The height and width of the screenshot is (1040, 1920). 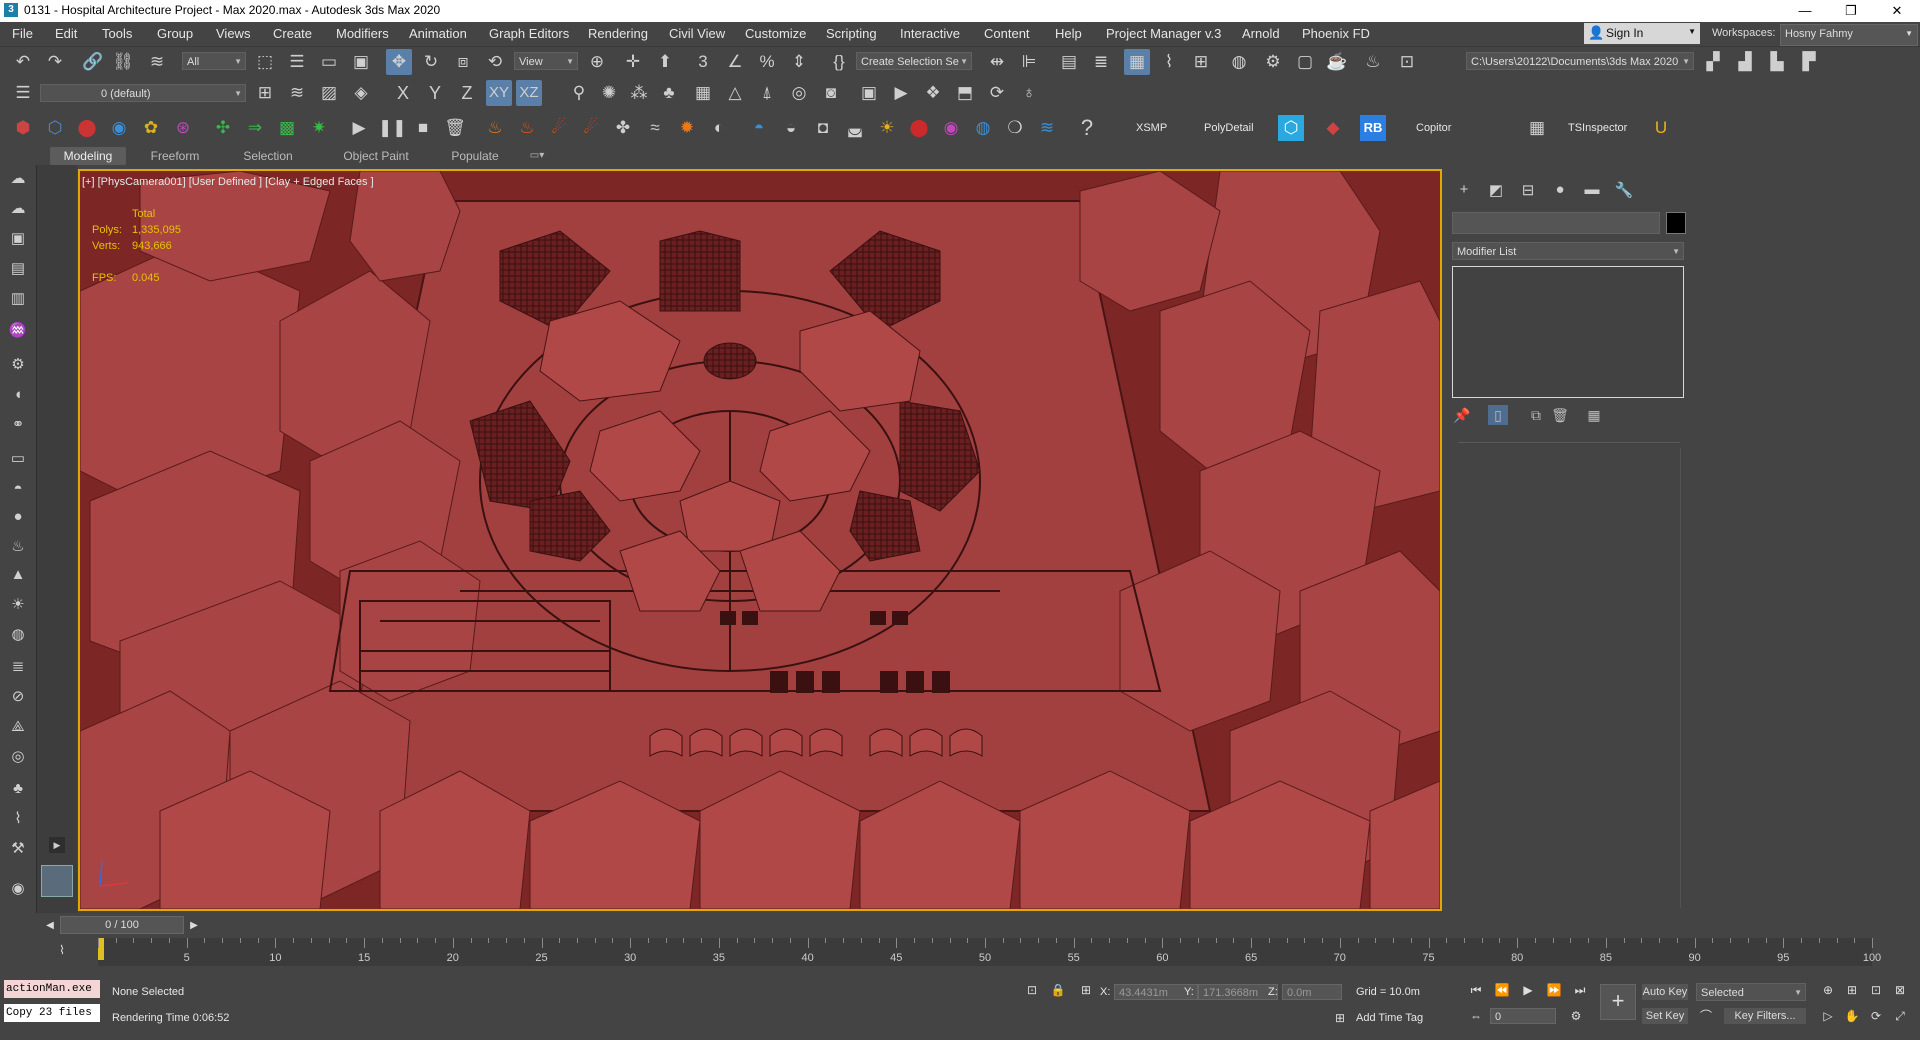 What do you see at coordinates (767, 62) in the screenshot?
I see `percent-snap-icon: %` at bounding box center [767, 62].